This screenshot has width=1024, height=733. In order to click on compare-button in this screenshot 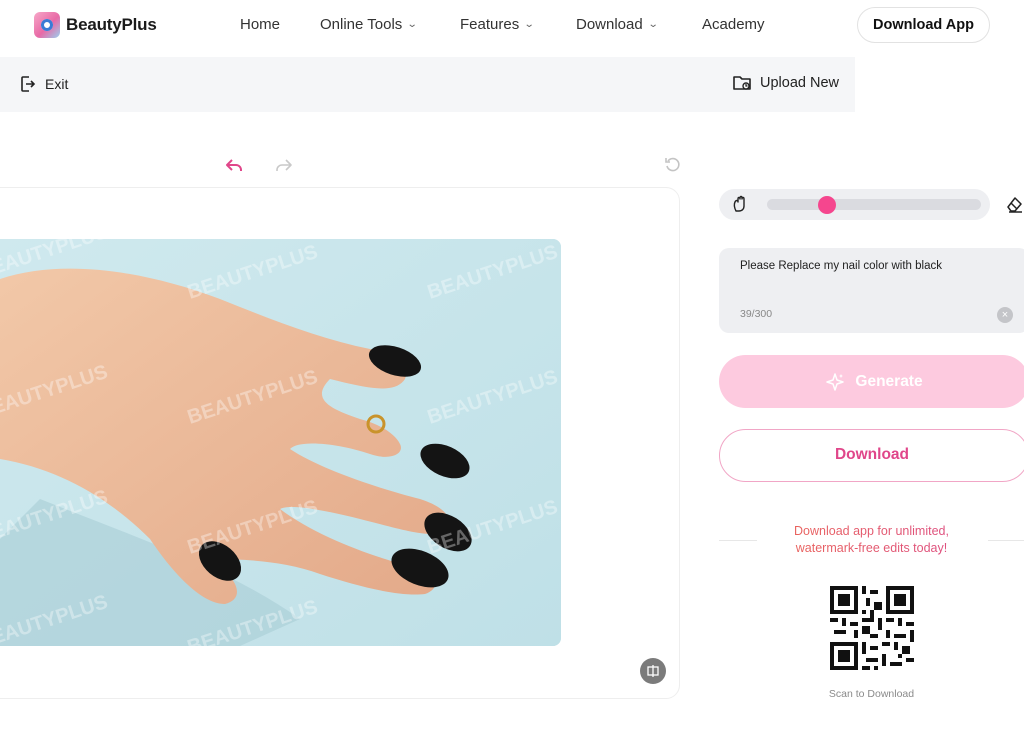, I will do `click(653, 671)`.